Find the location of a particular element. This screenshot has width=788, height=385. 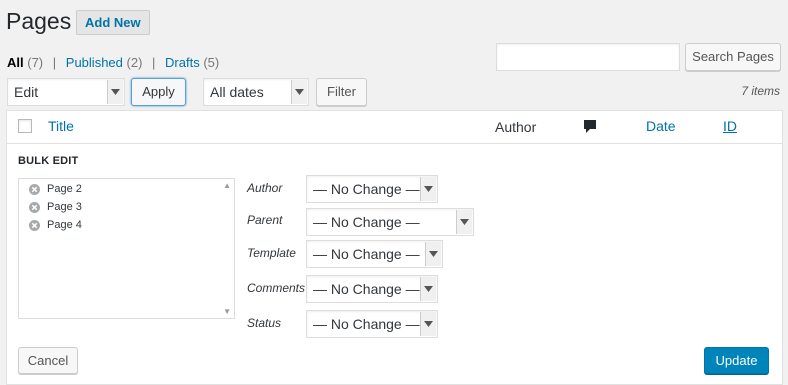

view-all-link: All is located at coordinates (15, 62).